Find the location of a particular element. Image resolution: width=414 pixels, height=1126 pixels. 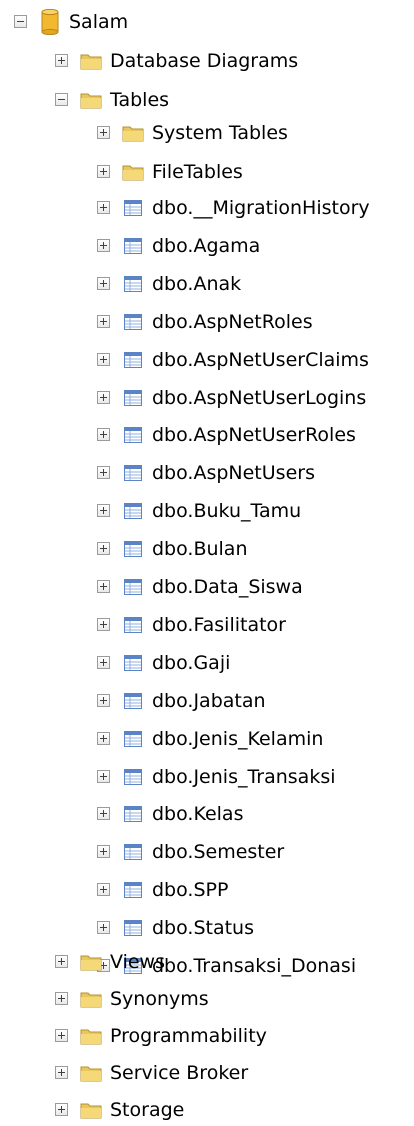

tree-node-label: dbo.Bulan is located at coordinates (200, 548).